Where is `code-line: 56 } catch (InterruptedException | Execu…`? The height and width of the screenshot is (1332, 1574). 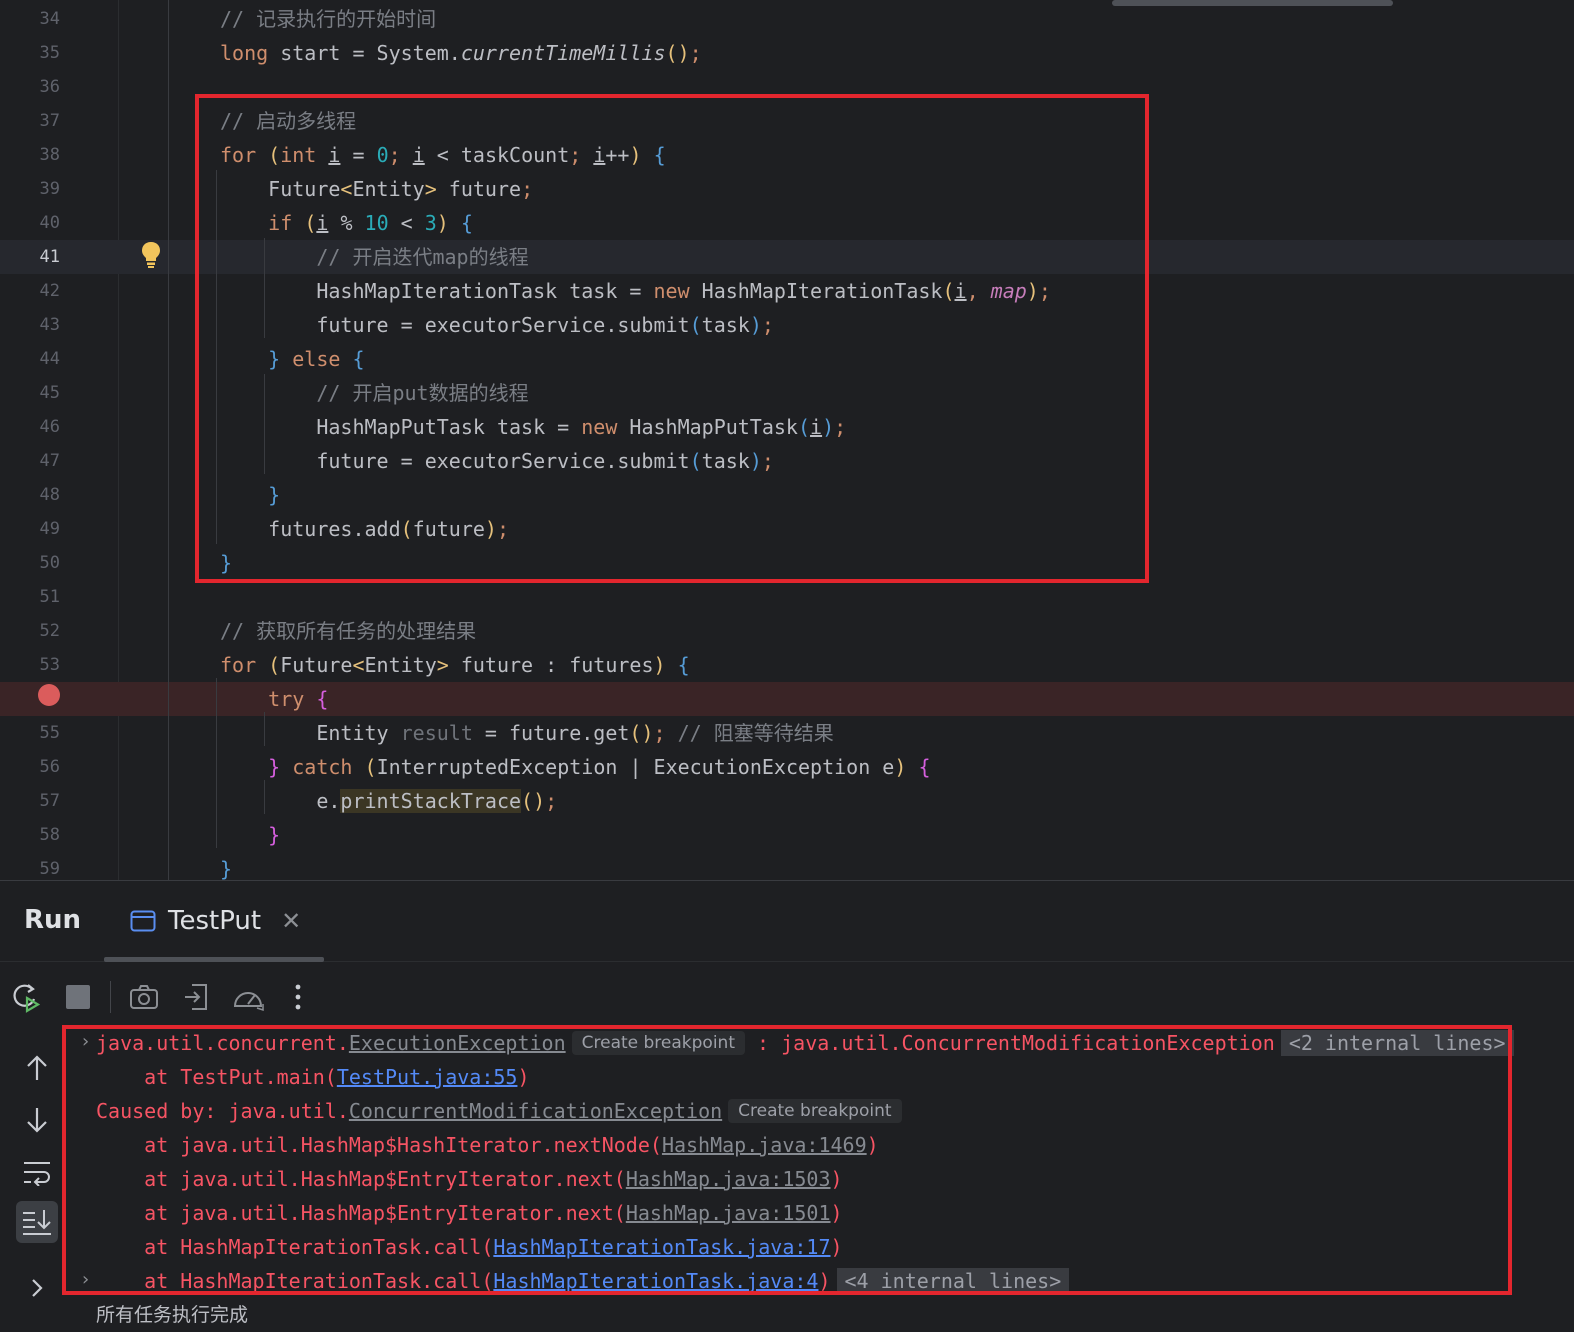 code-line: 56 } catch (InterruptedException | Execu… is located at coordinates (787, 767).